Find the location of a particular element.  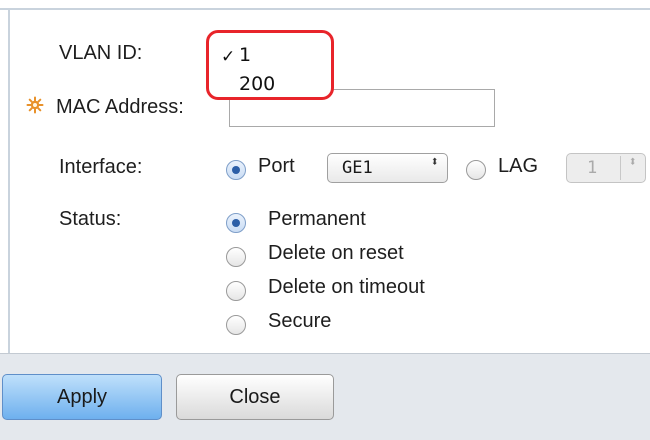

vlan-option-1: 1 is located at coordinates (245, 55).